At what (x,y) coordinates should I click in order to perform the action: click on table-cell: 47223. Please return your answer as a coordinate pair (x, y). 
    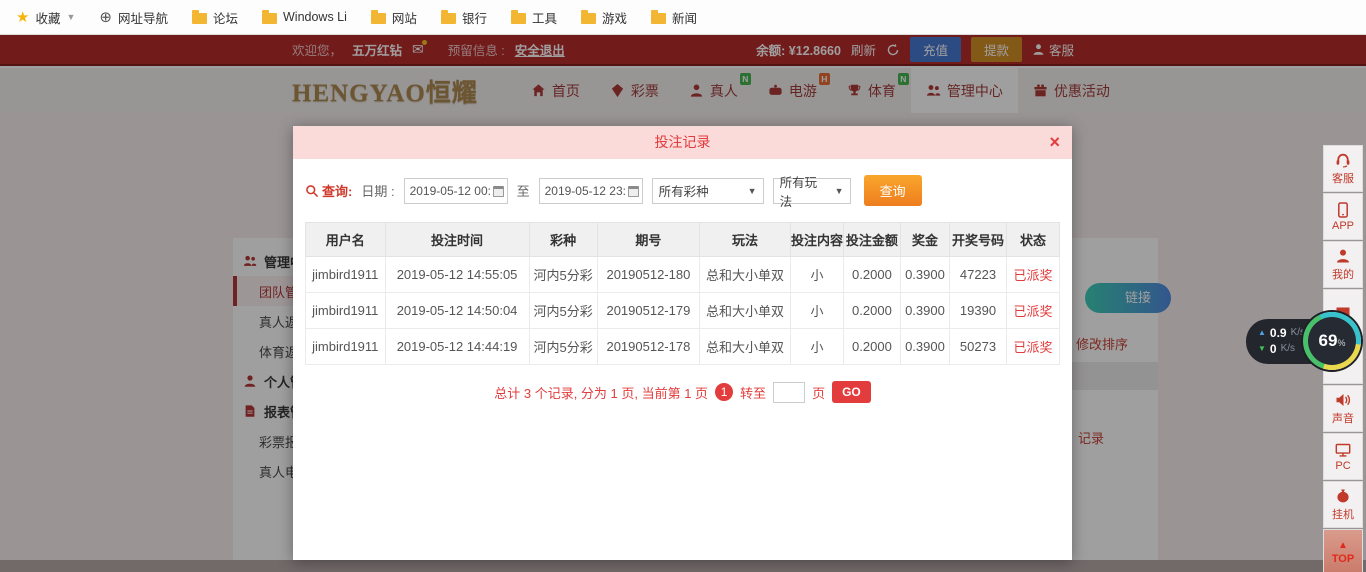
    Looking at the image, I should click on (978, 274).